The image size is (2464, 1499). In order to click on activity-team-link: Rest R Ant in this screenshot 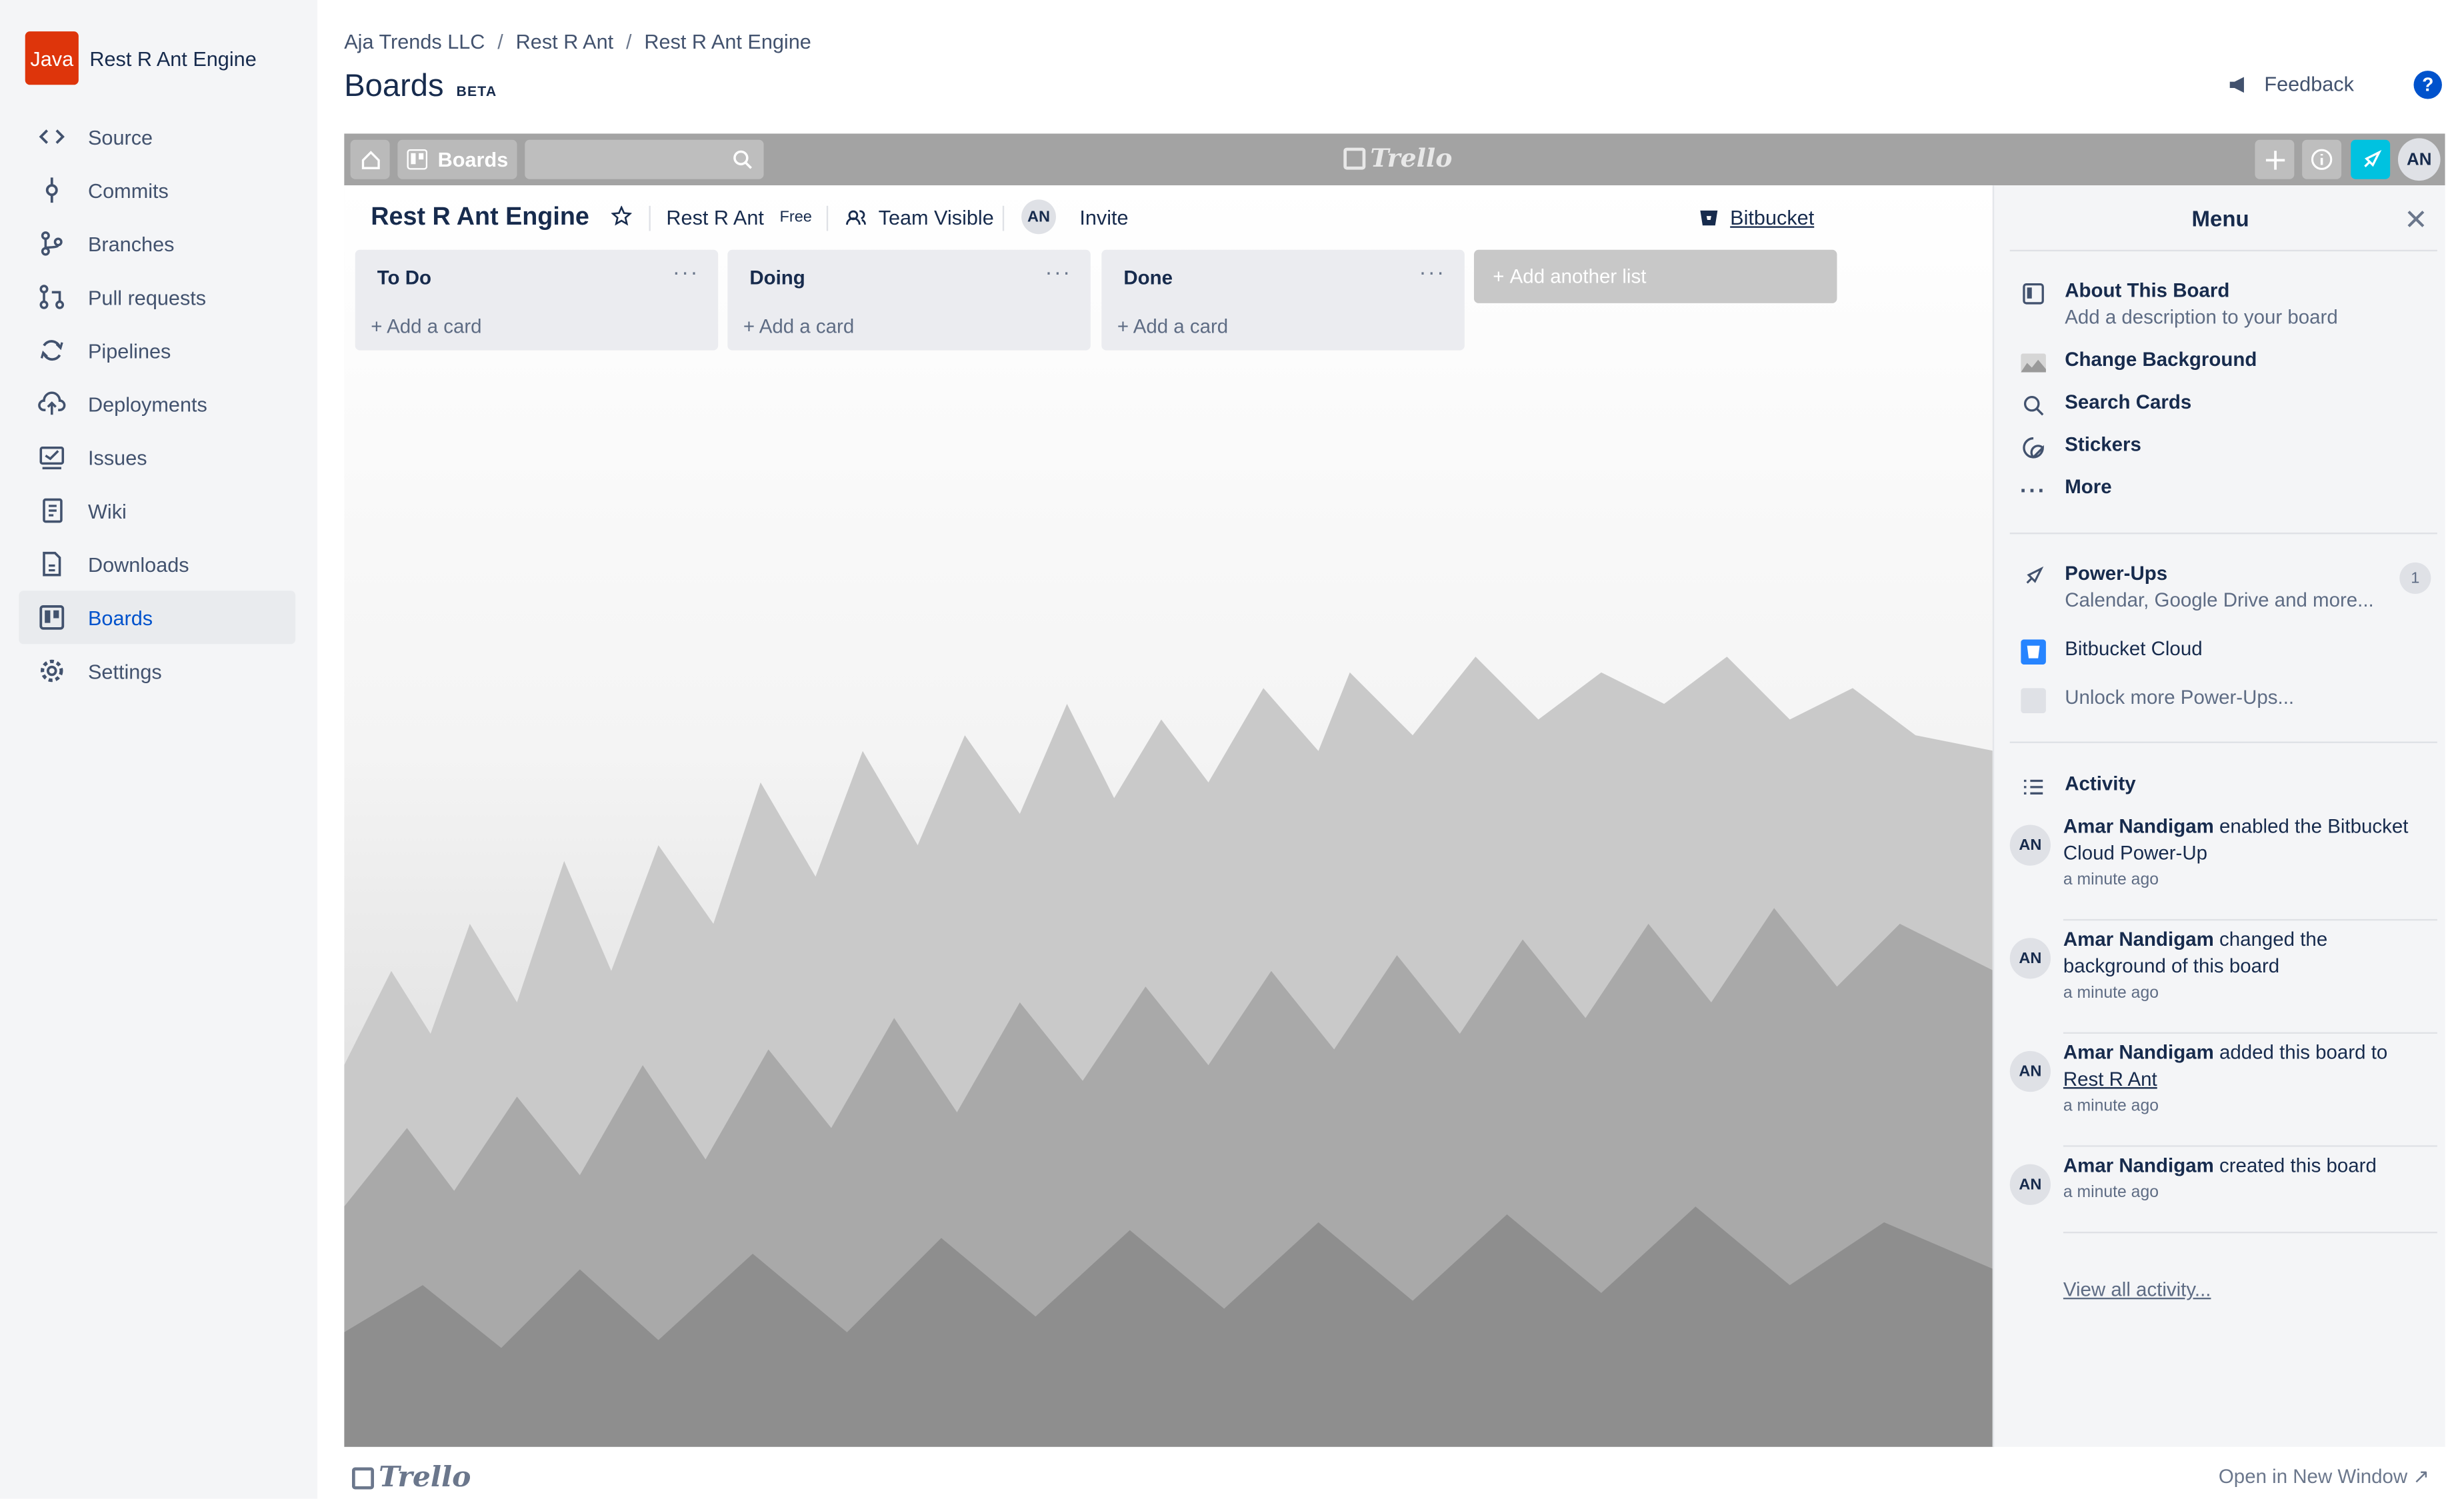, I will do `click(2110, 1079)`.